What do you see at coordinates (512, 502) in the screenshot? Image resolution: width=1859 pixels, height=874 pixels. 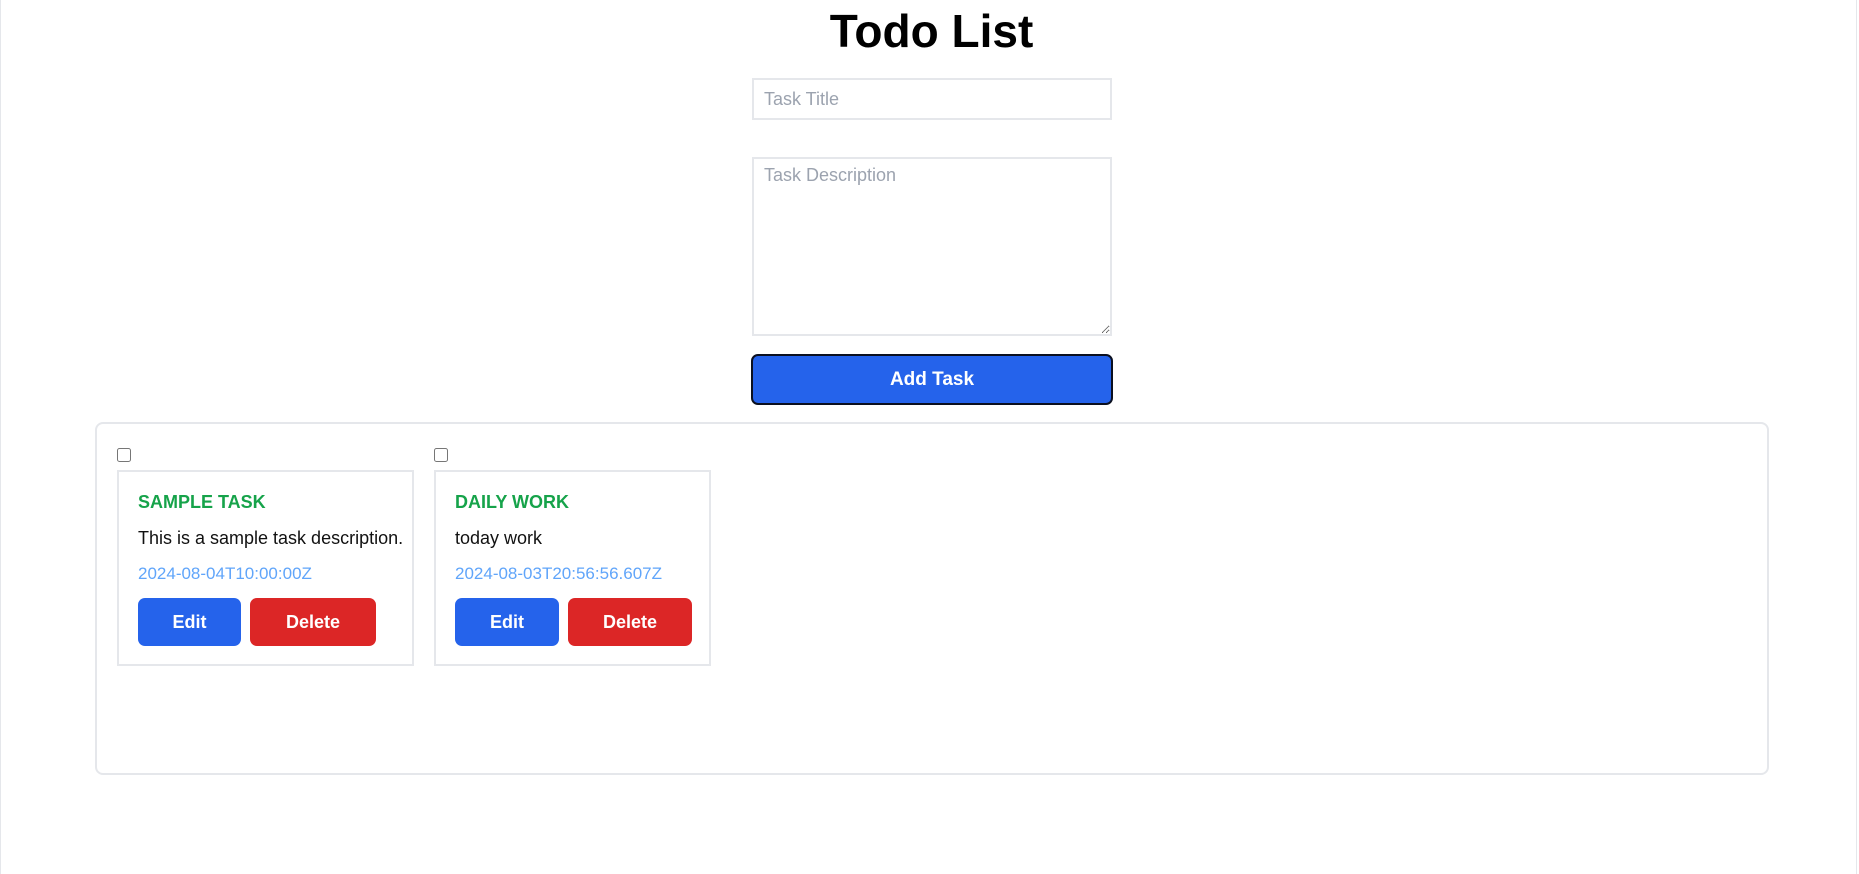 I see `task-title: DAILY WORK` at bounding box center [512, 502].